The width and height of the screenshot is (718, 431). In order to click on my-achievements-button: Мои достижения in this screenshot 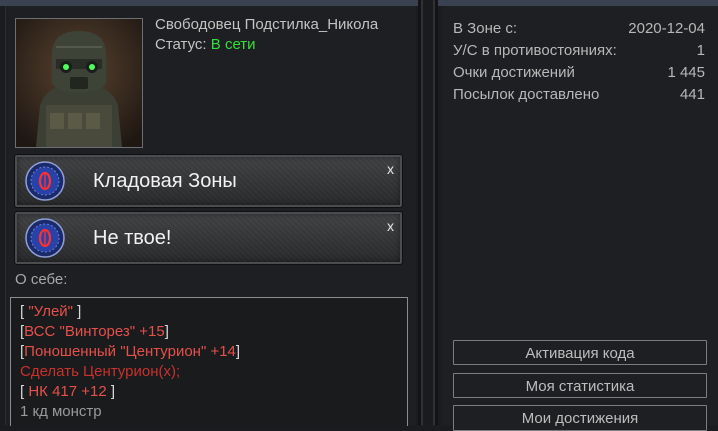, I will do `click(580, 418)`.